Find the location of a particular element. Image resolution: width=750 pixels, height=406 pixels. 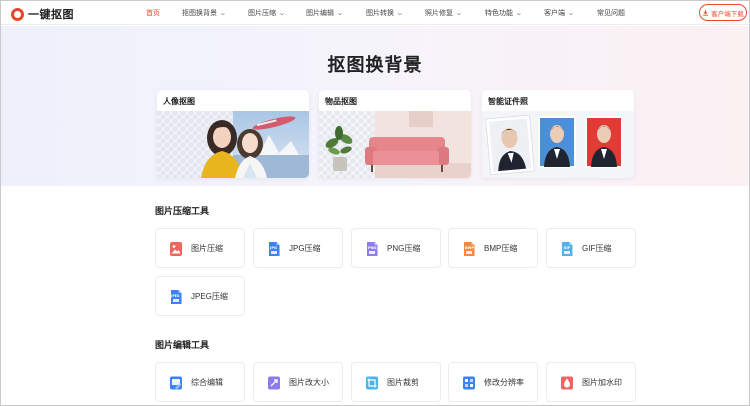

nav-item-edit: 图片编辑 ⌄ is located at coordinates (325, 13).